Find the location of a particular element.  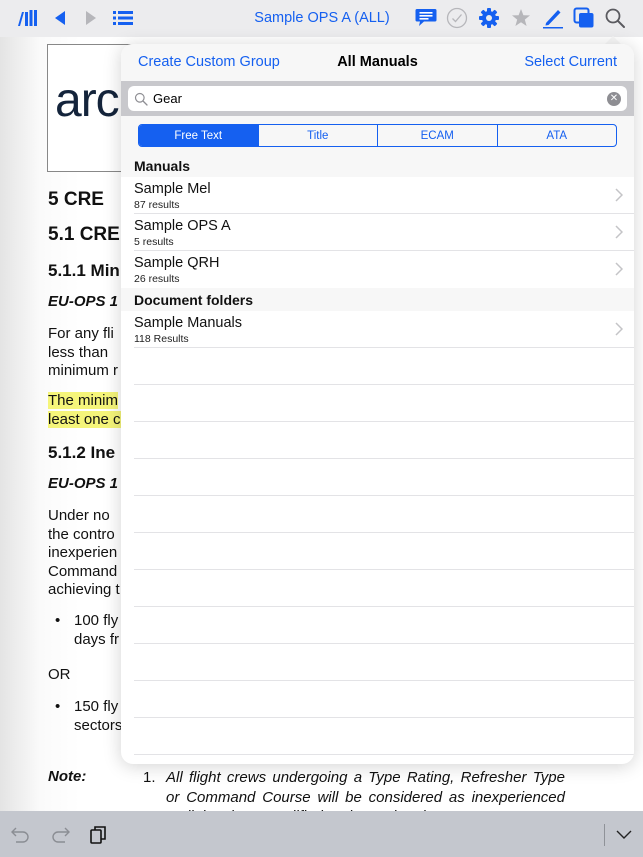

result-name: Sample QRH is located at coordinates (177, 263).